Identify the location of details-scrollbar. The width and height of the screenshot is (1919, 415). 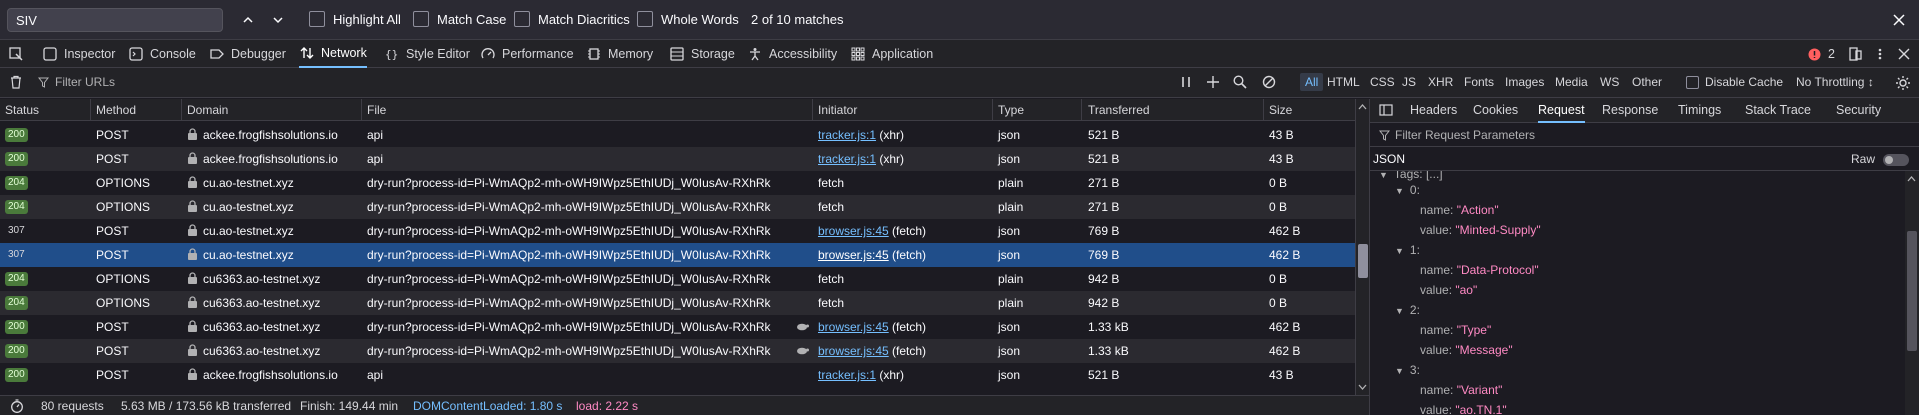
(1912, 293).